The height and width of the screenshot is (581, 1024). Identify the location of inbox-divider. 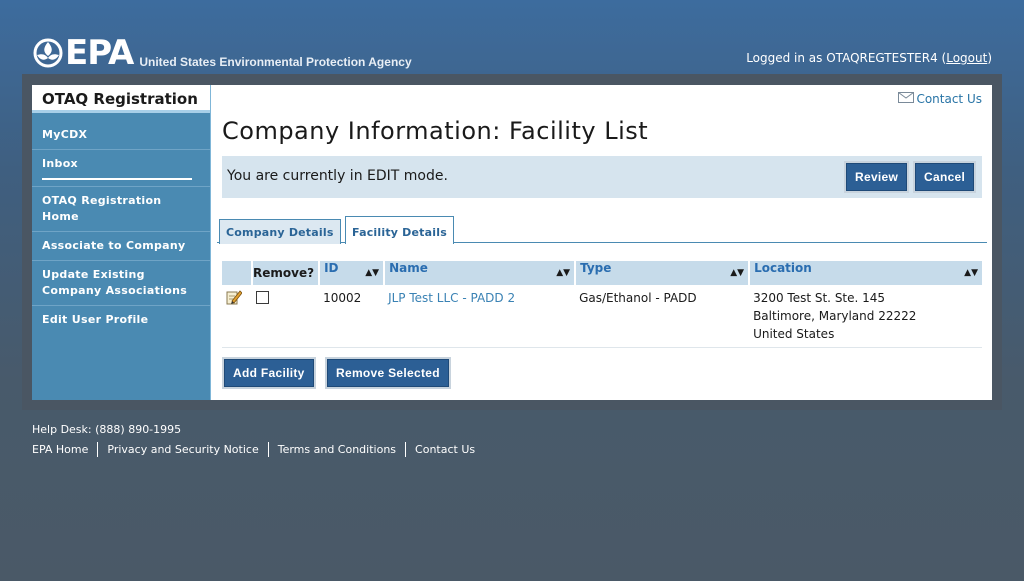
(117, 179).